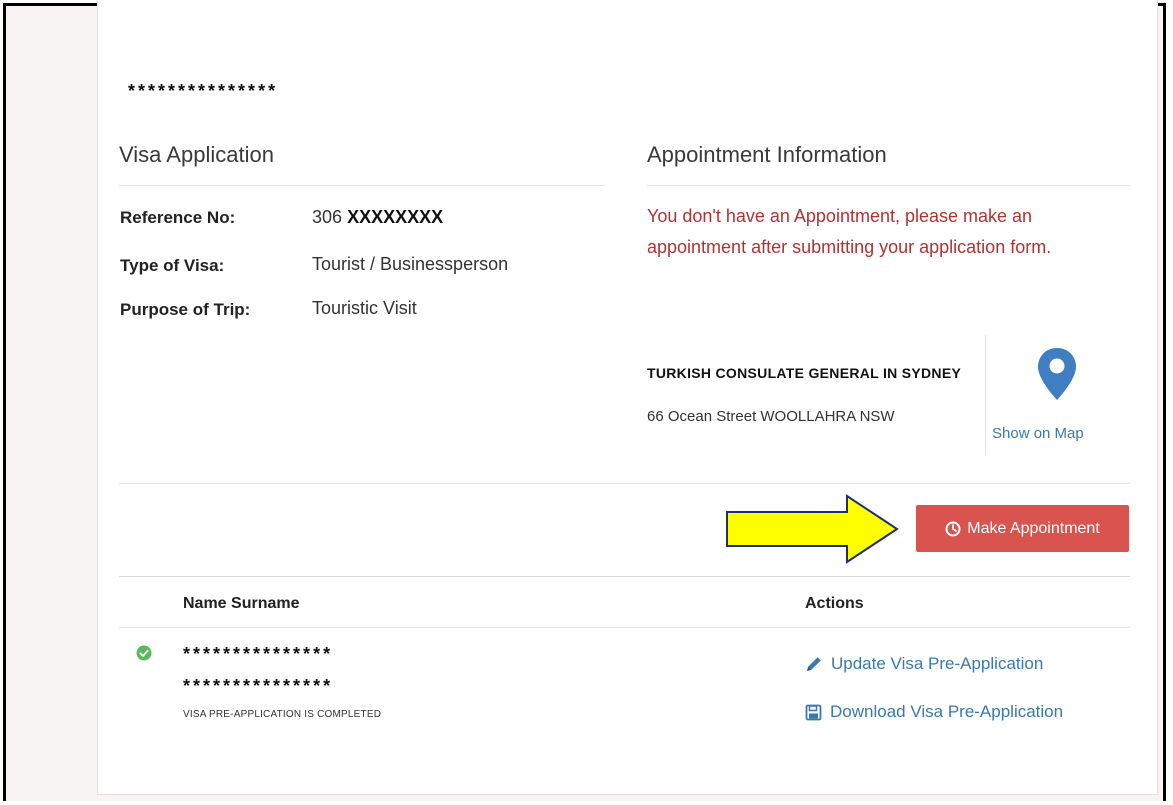  Describe the element at coordinates (814, 664) in the screenshot. I see `pencil-icon` at that location.